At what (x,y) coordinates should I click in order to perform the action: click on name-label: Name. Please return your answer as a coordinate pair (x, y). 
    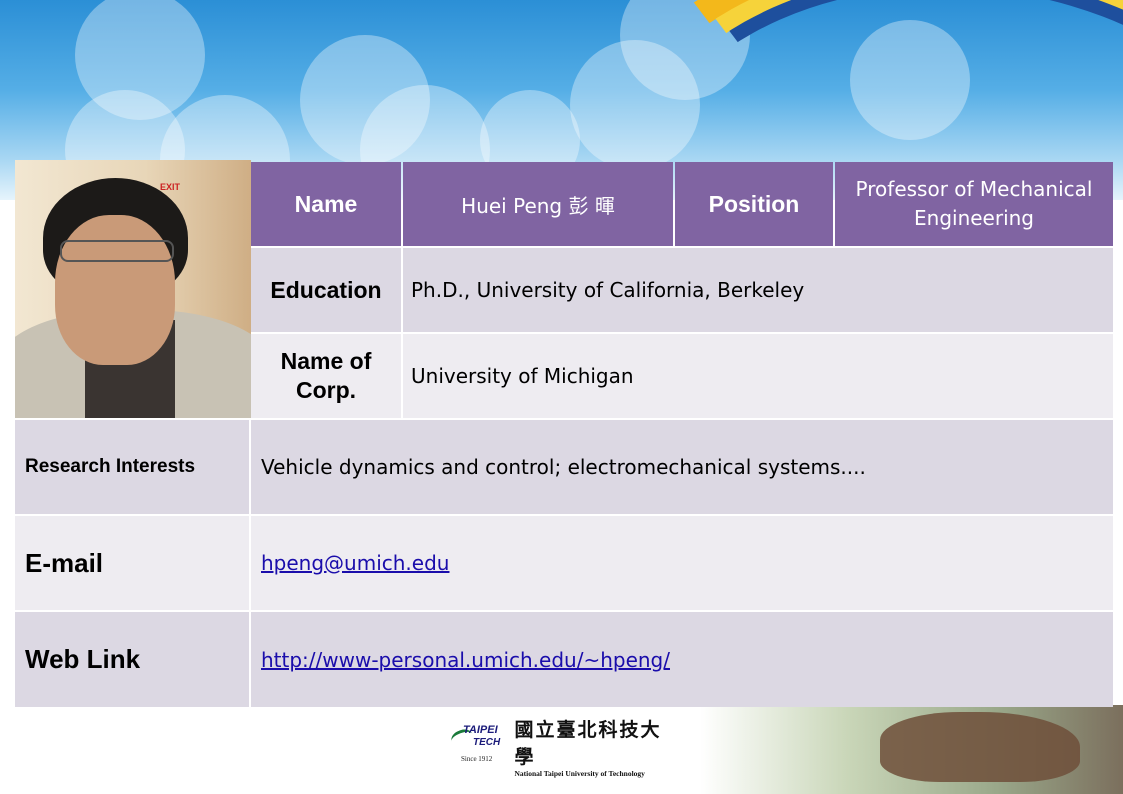
    Looking at the image, I should click on (326, 204).